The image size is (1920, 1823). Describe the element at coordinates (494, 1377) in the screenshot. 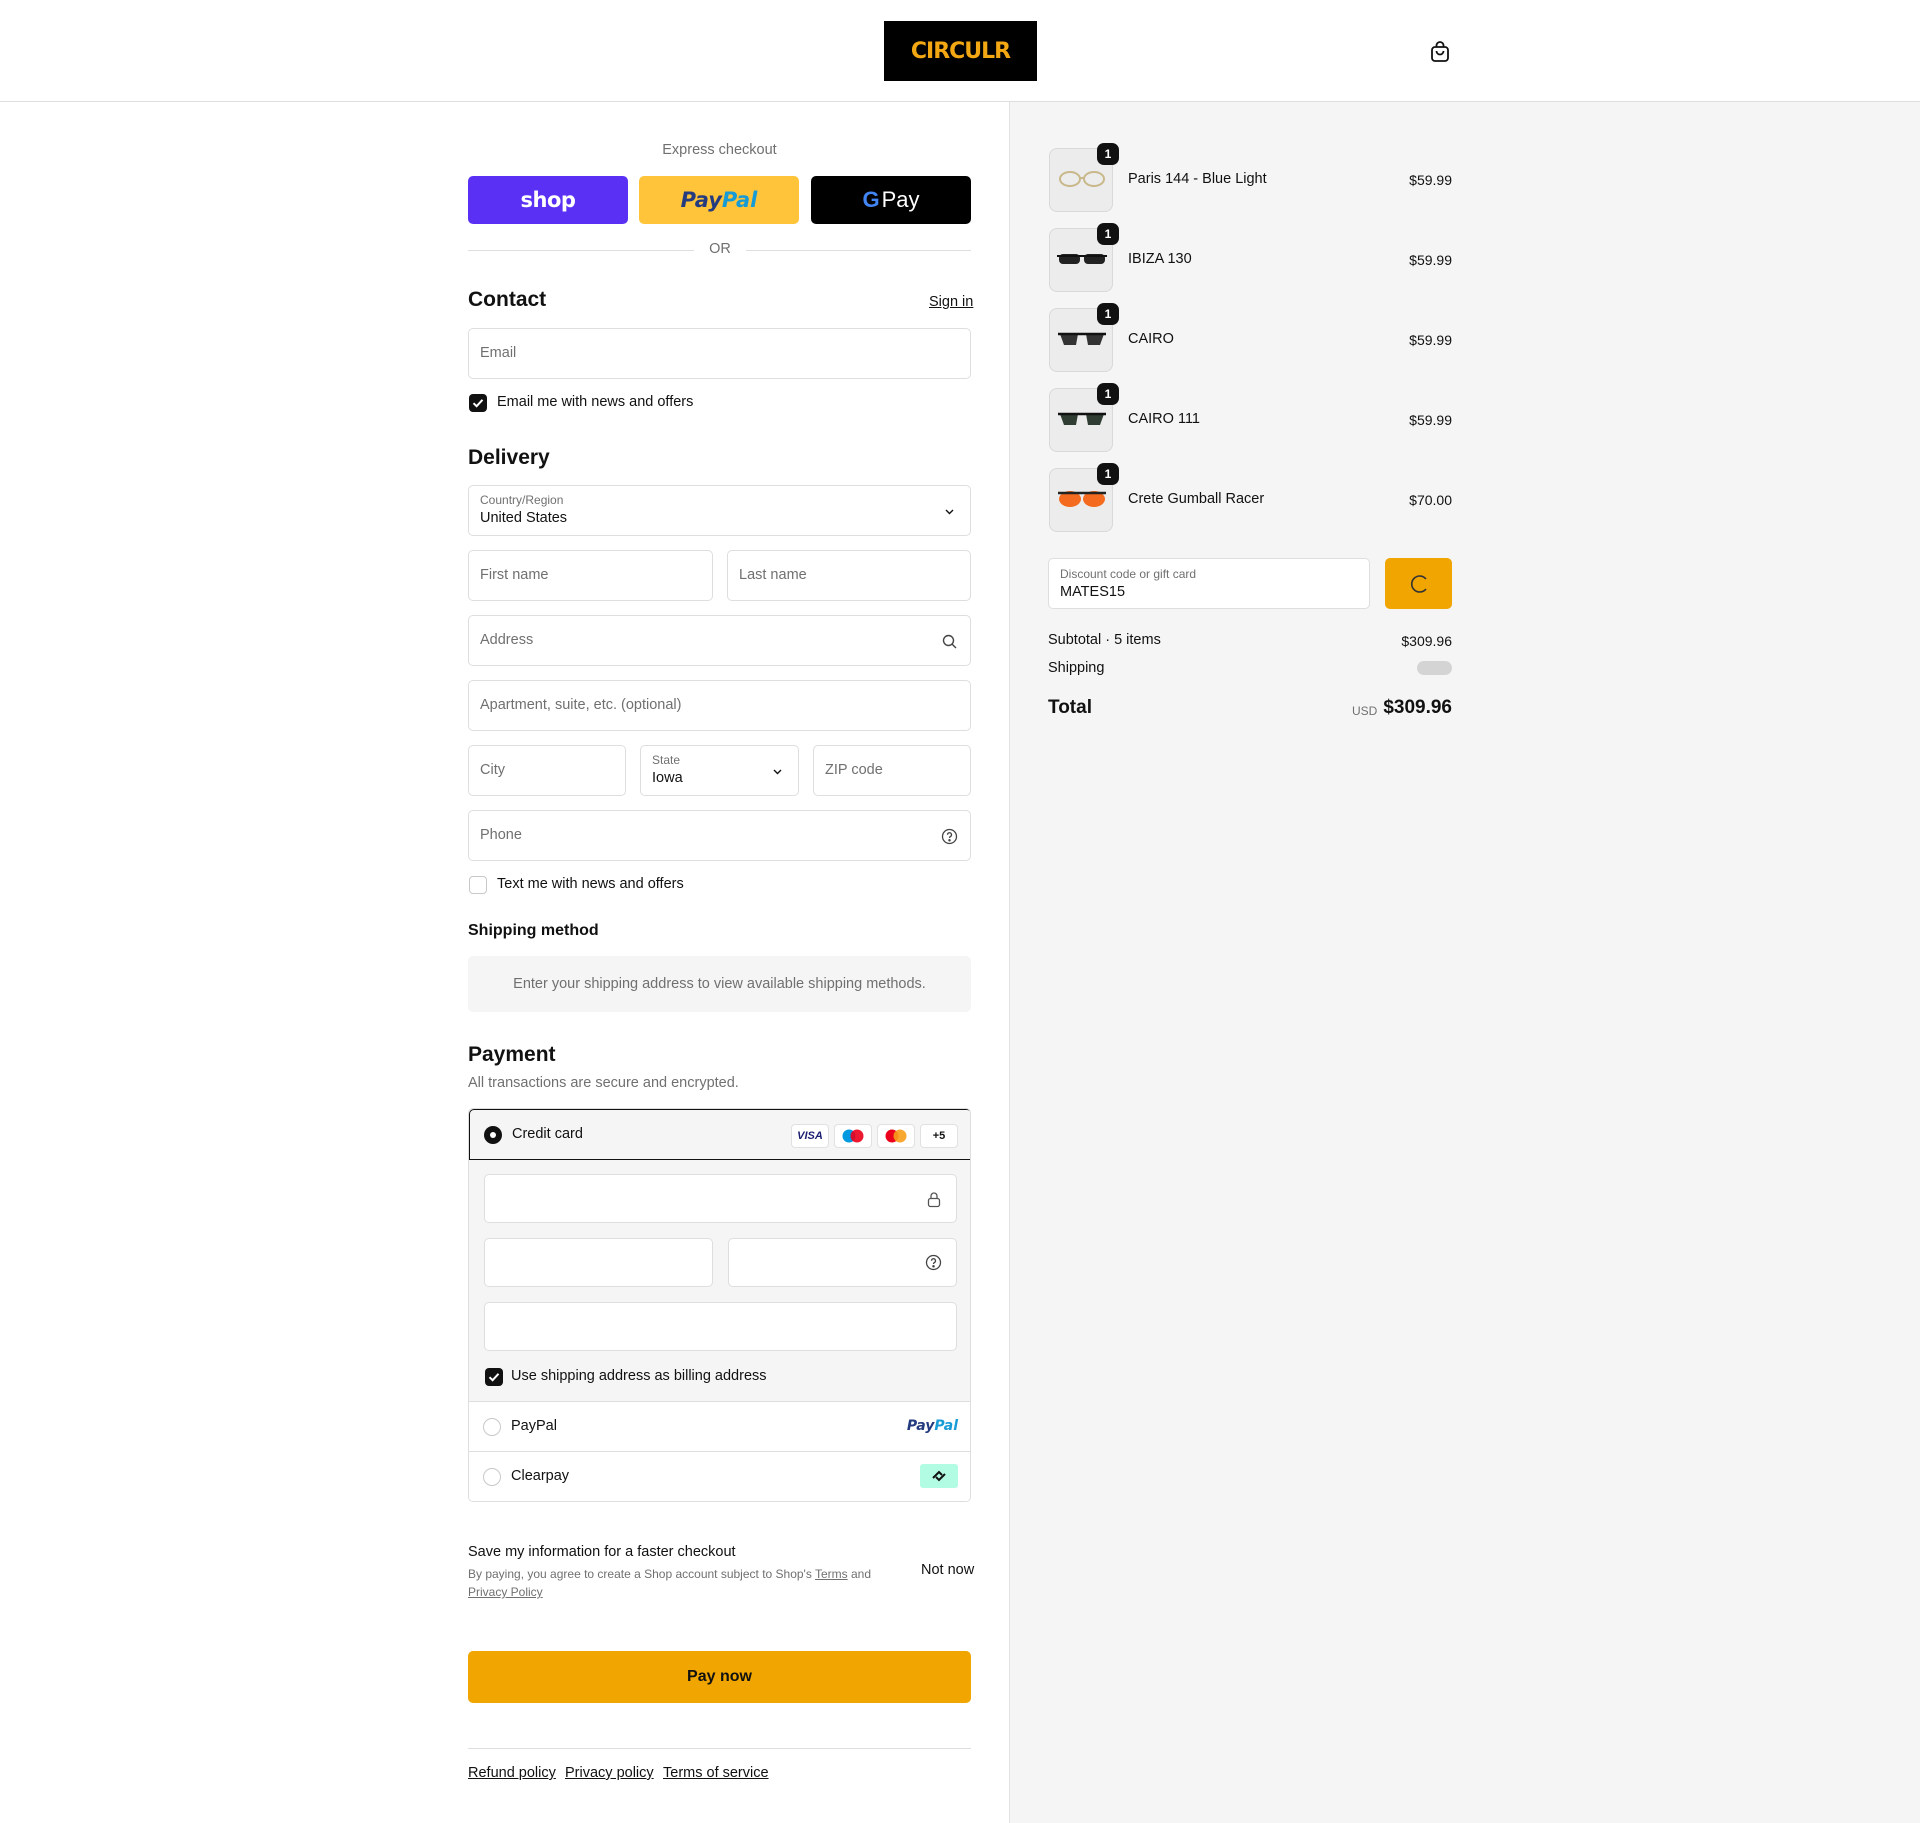

I see `billing-same-checkbox` at that location.